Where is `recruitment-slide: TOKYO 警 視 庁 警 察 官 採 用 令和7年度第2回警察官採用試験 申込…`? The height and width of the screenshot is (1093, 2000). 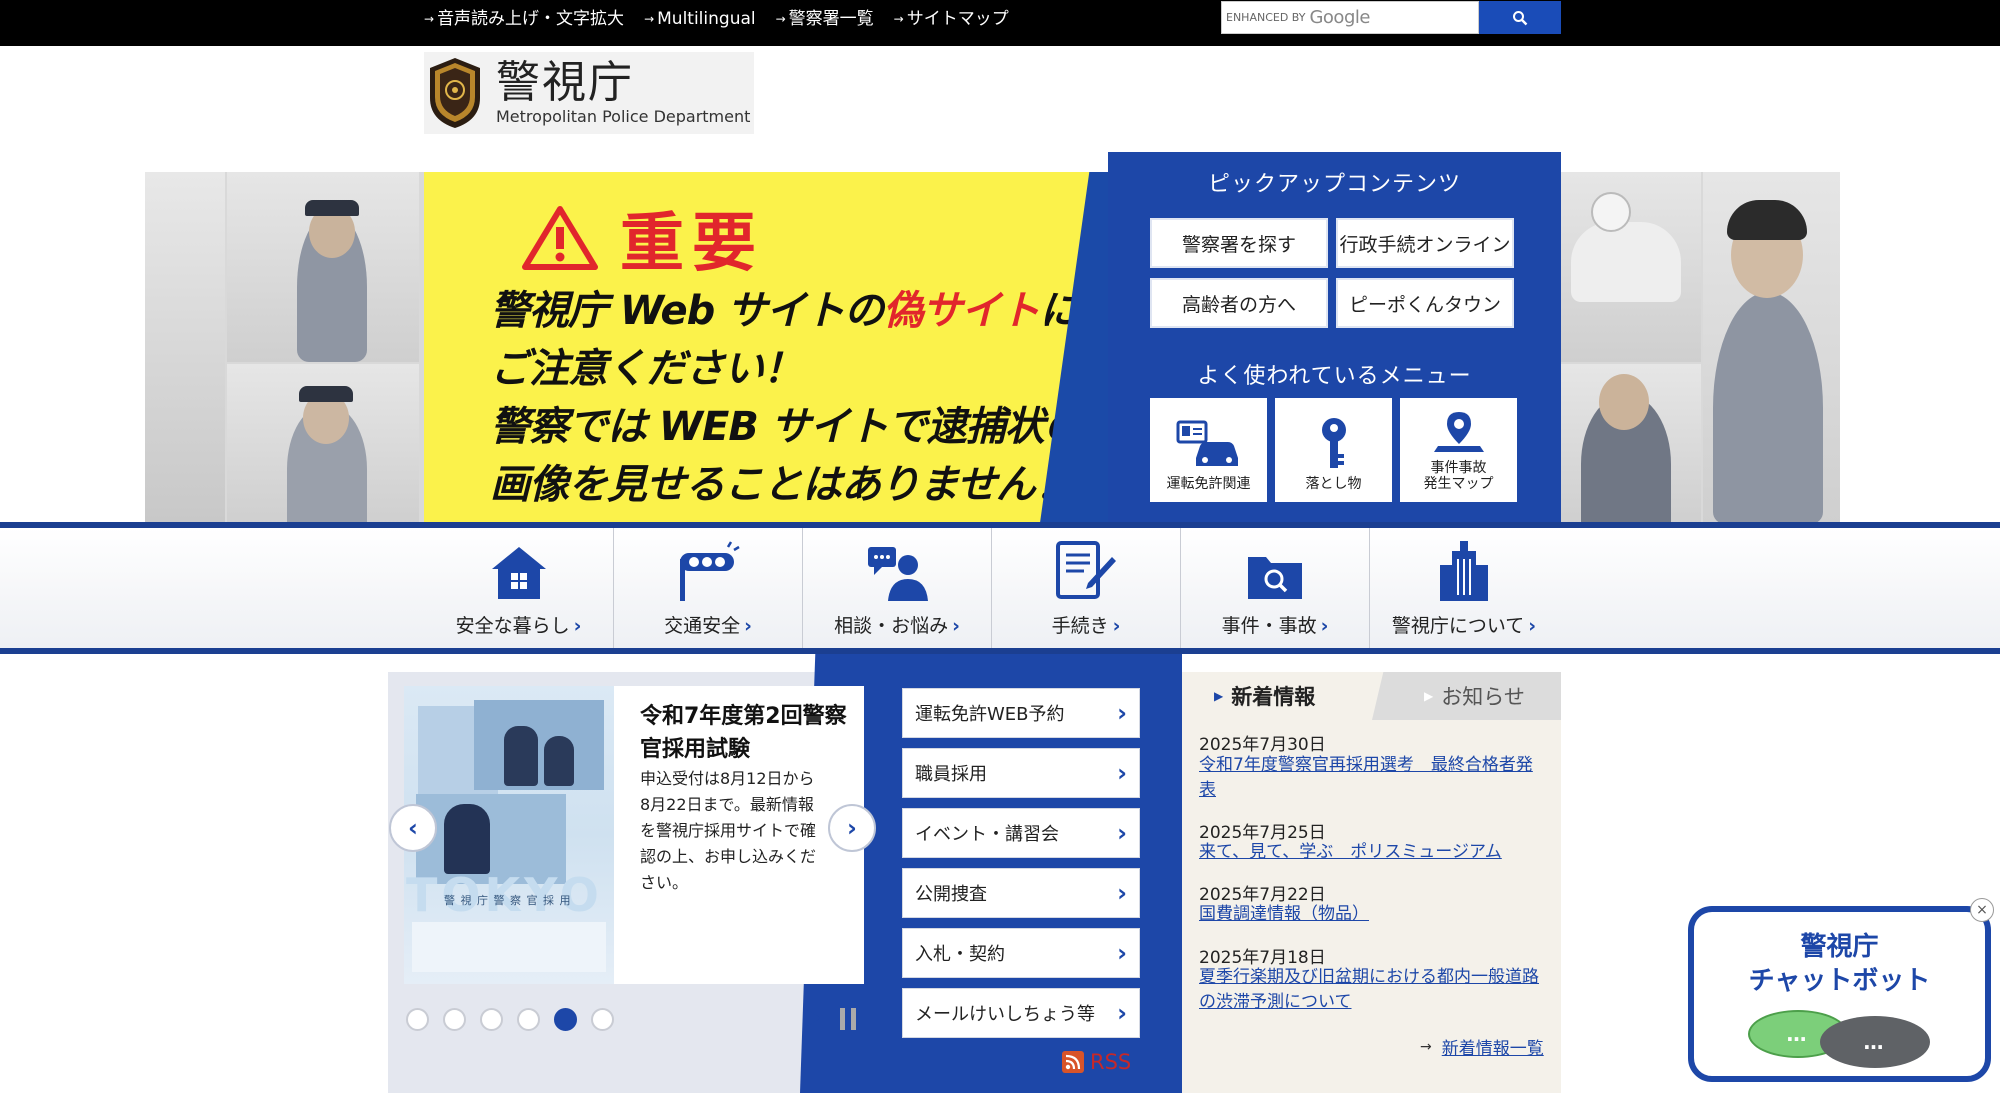 recruitment-slide: TOKYO 警 視 庁 警 察 官 採 用 令和7年度第2回警察官採用試験 申込… is located at coordinates (634, 835).